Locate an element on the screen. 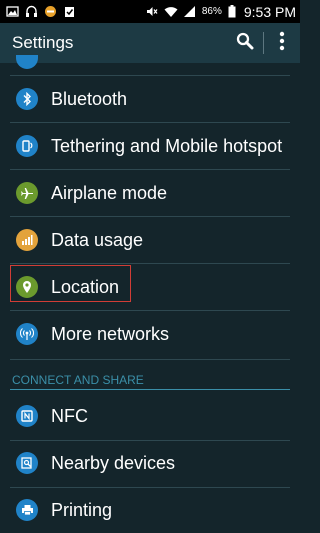 The width and height of the screenshot is (320, 533). image-icon is located at coordinates (12, 11).